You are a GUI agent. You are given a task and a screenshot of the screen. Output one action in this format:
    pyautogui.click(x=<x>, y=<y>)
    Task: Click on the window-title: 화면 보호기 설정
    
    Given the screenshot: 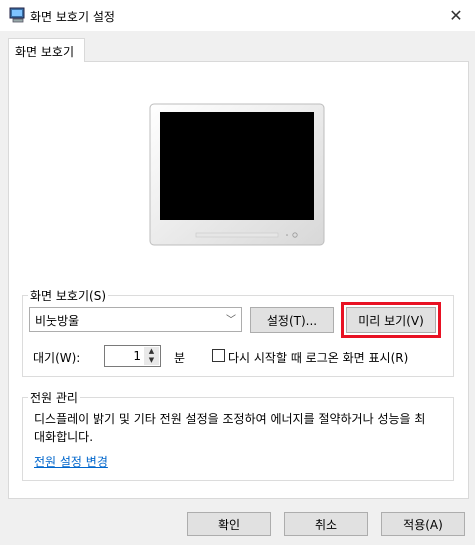 What is the action you would take?
    pyautogui.click(x=72, y=17)
    